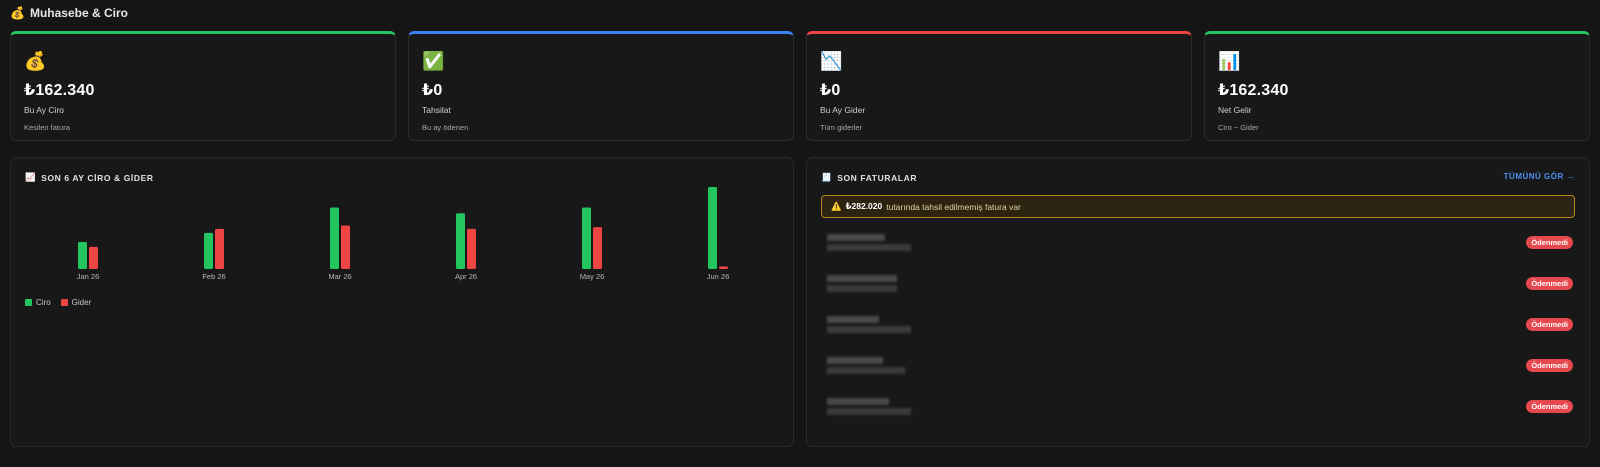 The width and height of the screenshot is (1600, 467). Describe the element at coordinates (1229, 61) in the screenshot. I see `bar-chart-icon: 📊` at that location.